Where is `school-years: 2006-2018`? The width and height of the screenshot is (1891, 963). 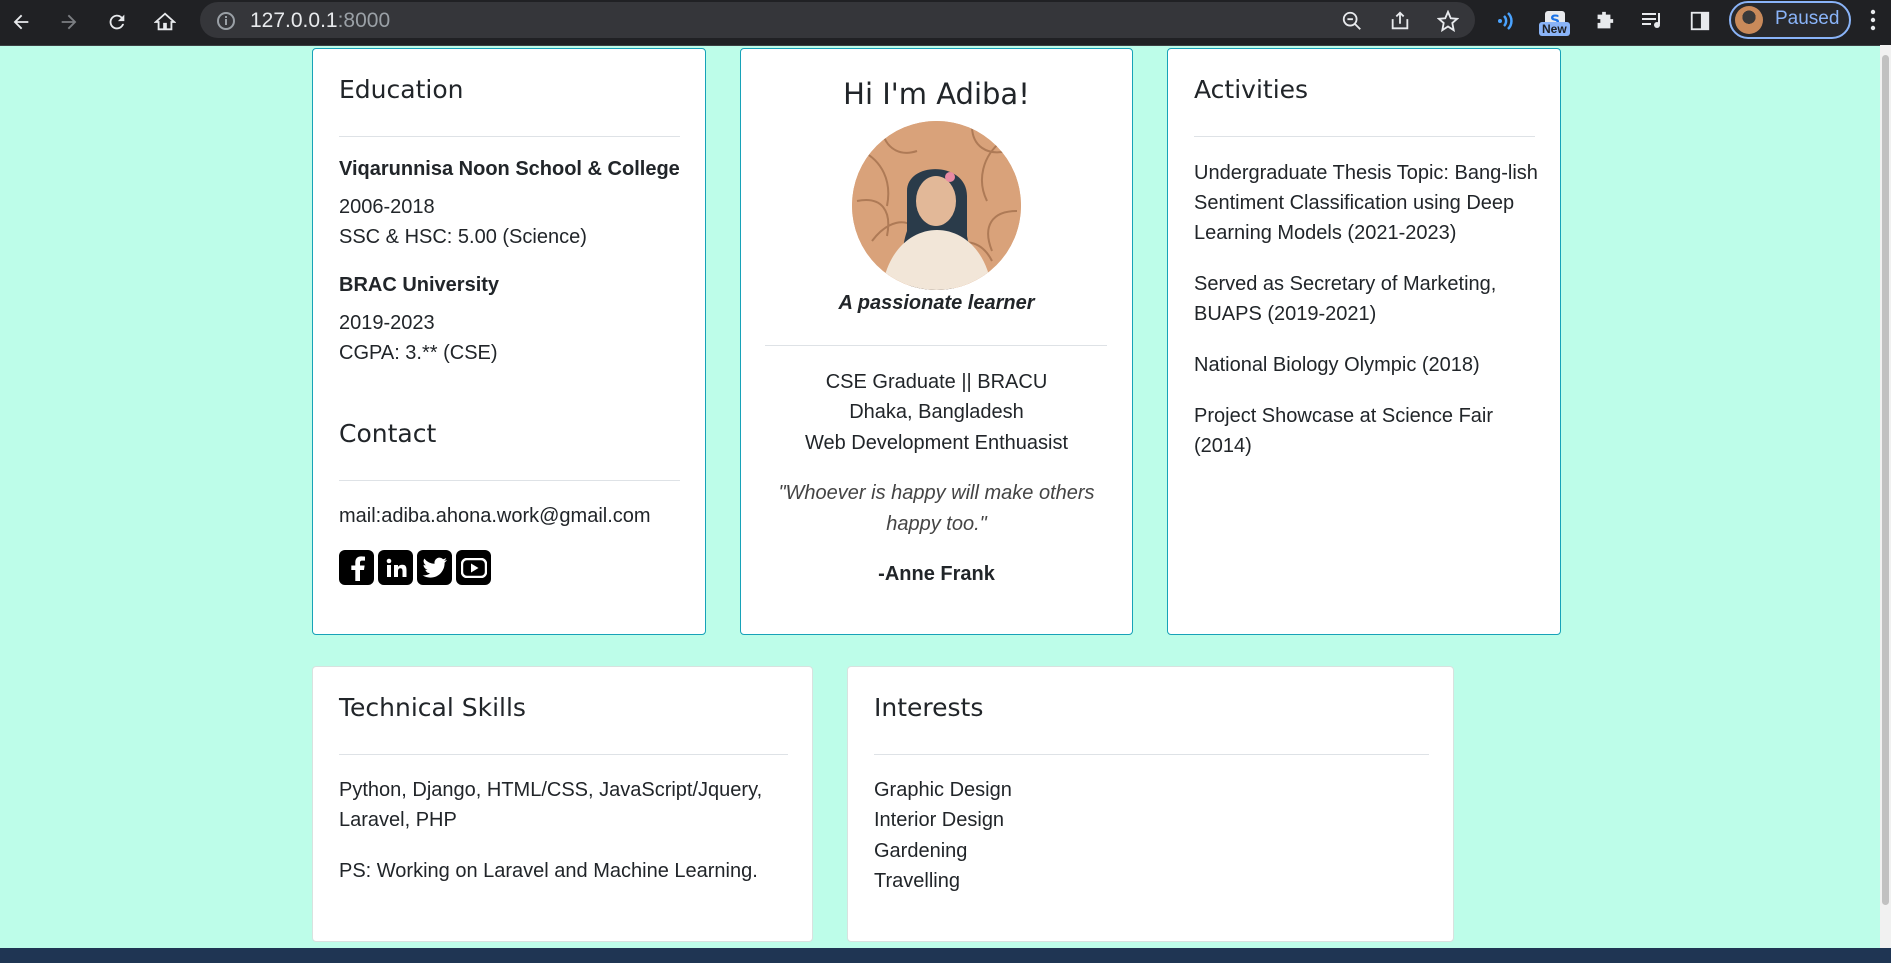 school-years: 2006-2018 is located at coordinates (387, 207).